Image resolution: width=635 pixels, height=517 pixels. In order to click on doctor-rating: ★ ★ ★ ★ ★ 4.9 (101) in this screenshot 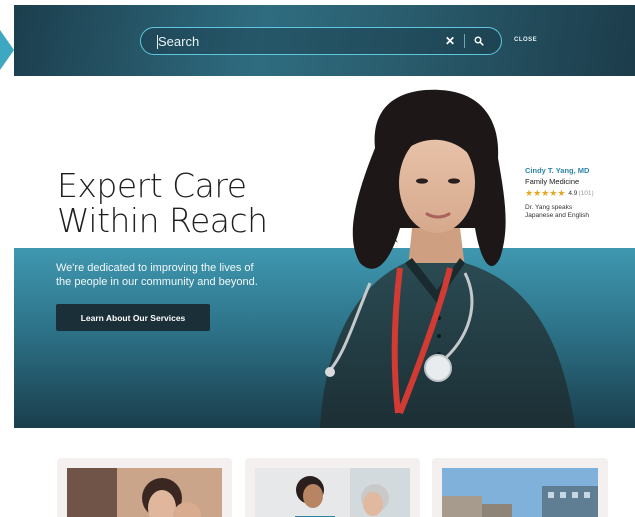, I will do `click(570, 193)`.